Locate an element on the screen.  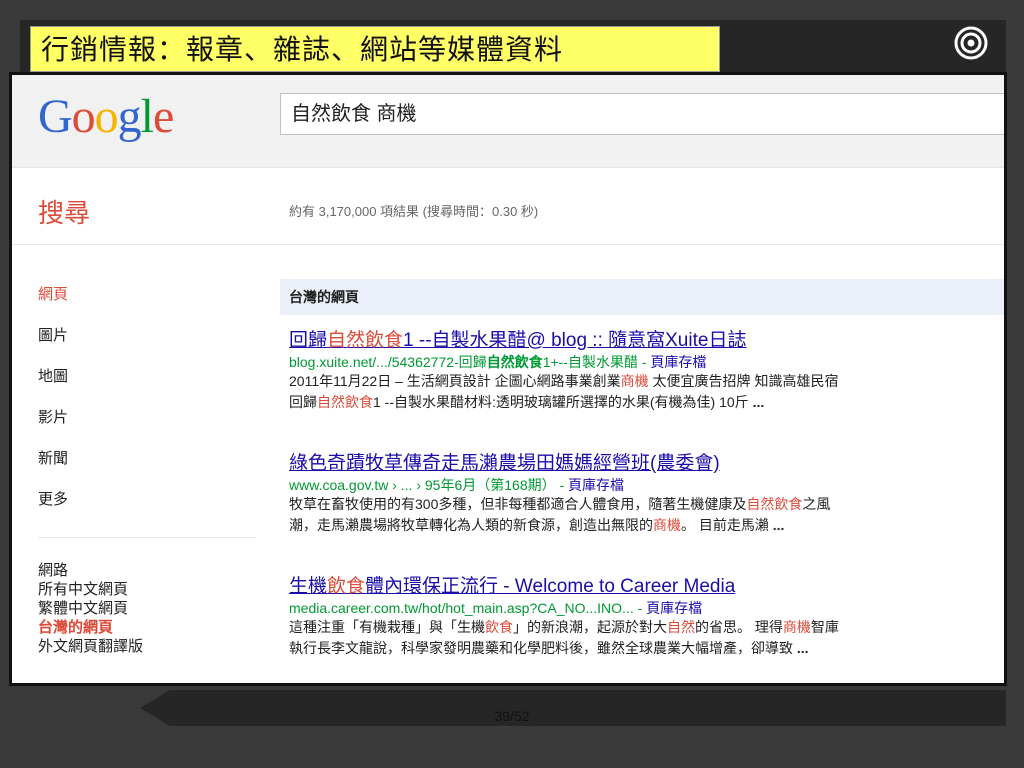
snippet-line: 牧草在畜牧使用的有300多種，但非每種都適合人體食用，隨著生機健康及自然飲食之風 is located at coordinates (646, 504).